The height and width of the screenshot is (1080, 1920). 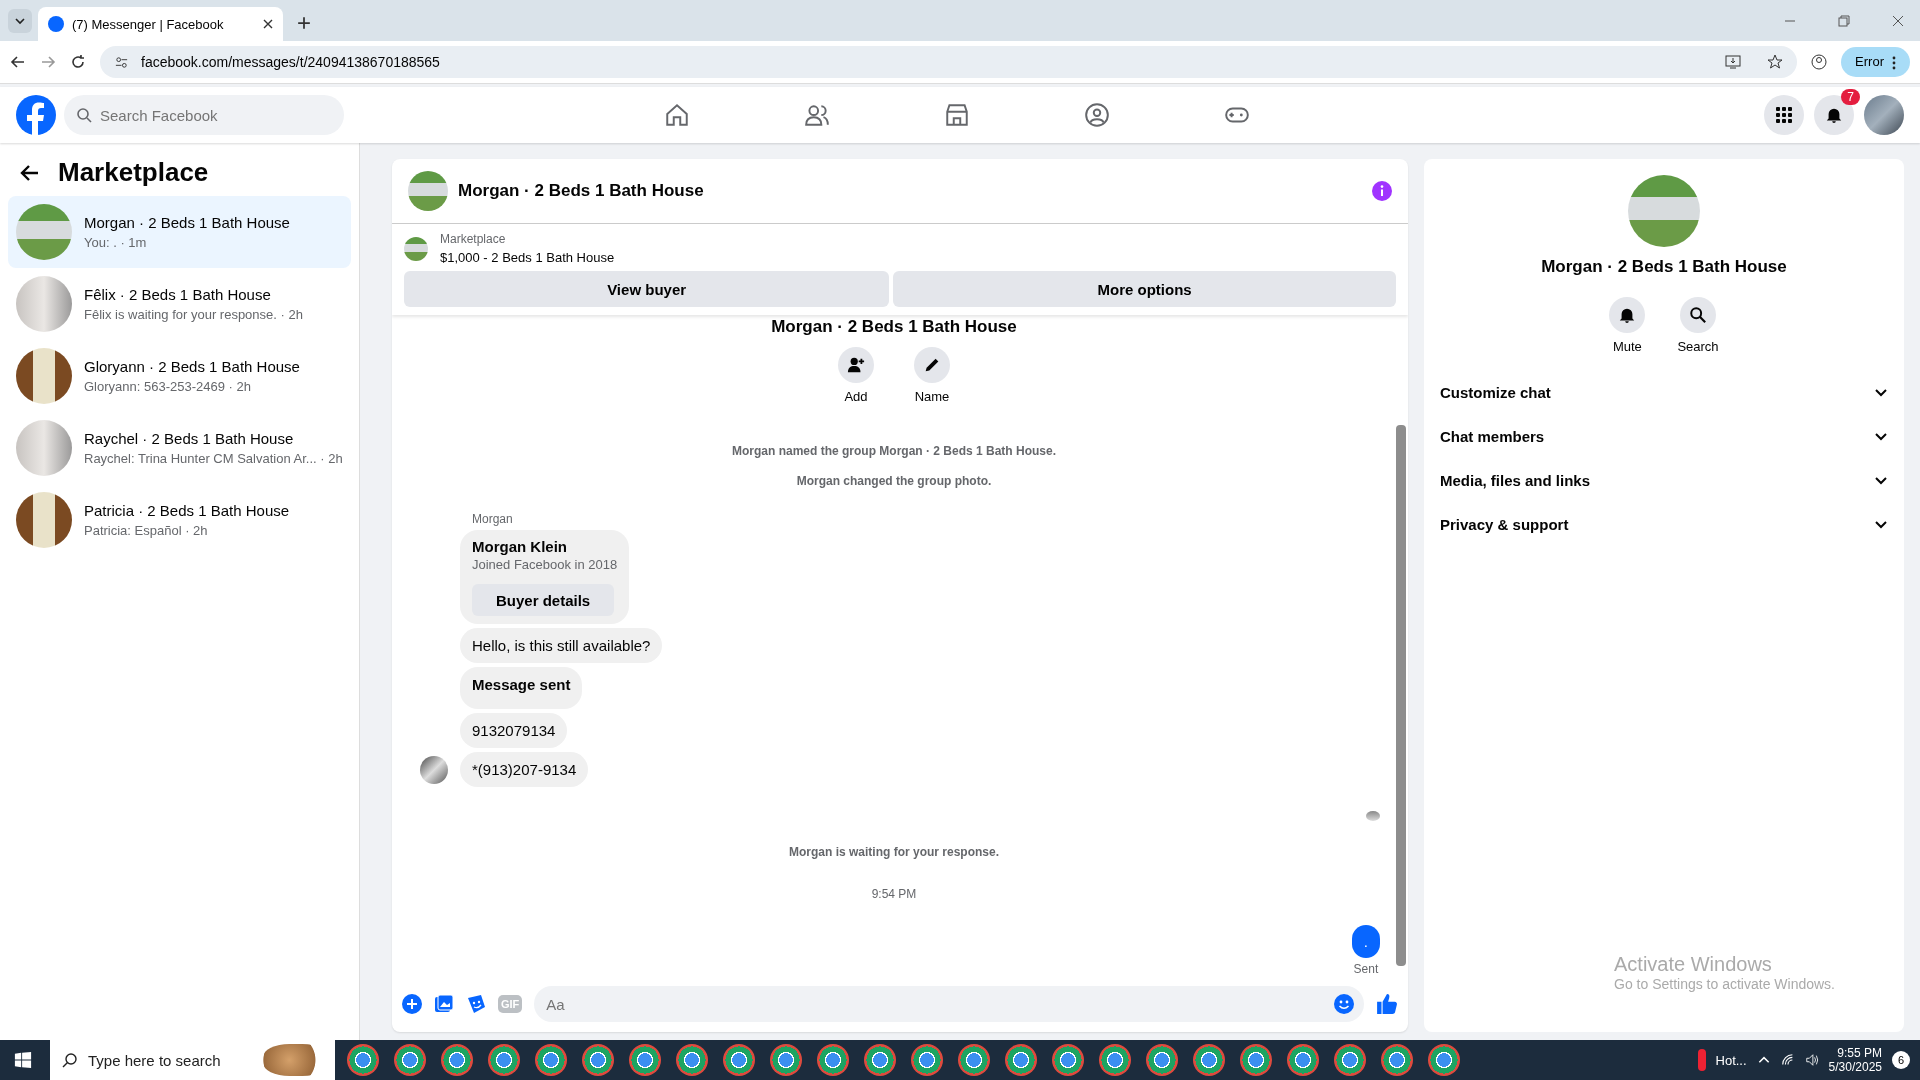 I want to click on facebook-logo-icon, so click(x=36, y=115).